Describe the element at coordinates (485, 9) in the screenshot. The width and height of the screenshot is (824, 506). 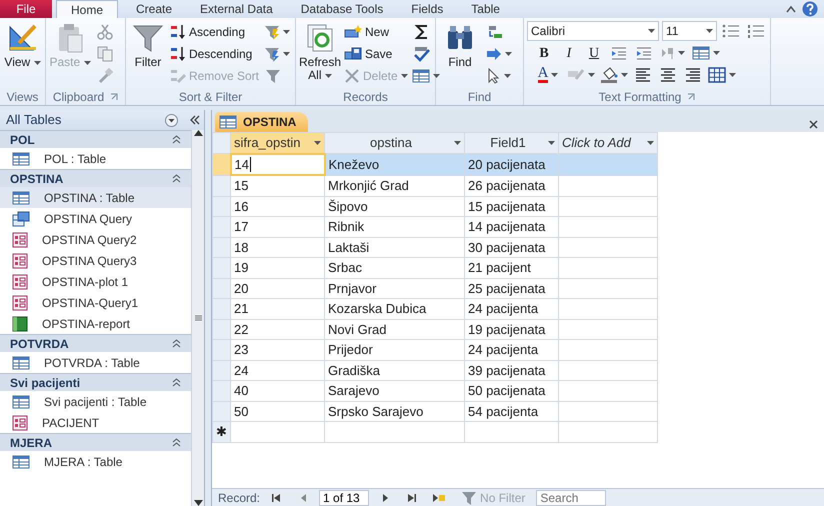
I see `ribbon-tab: Table` at that location.